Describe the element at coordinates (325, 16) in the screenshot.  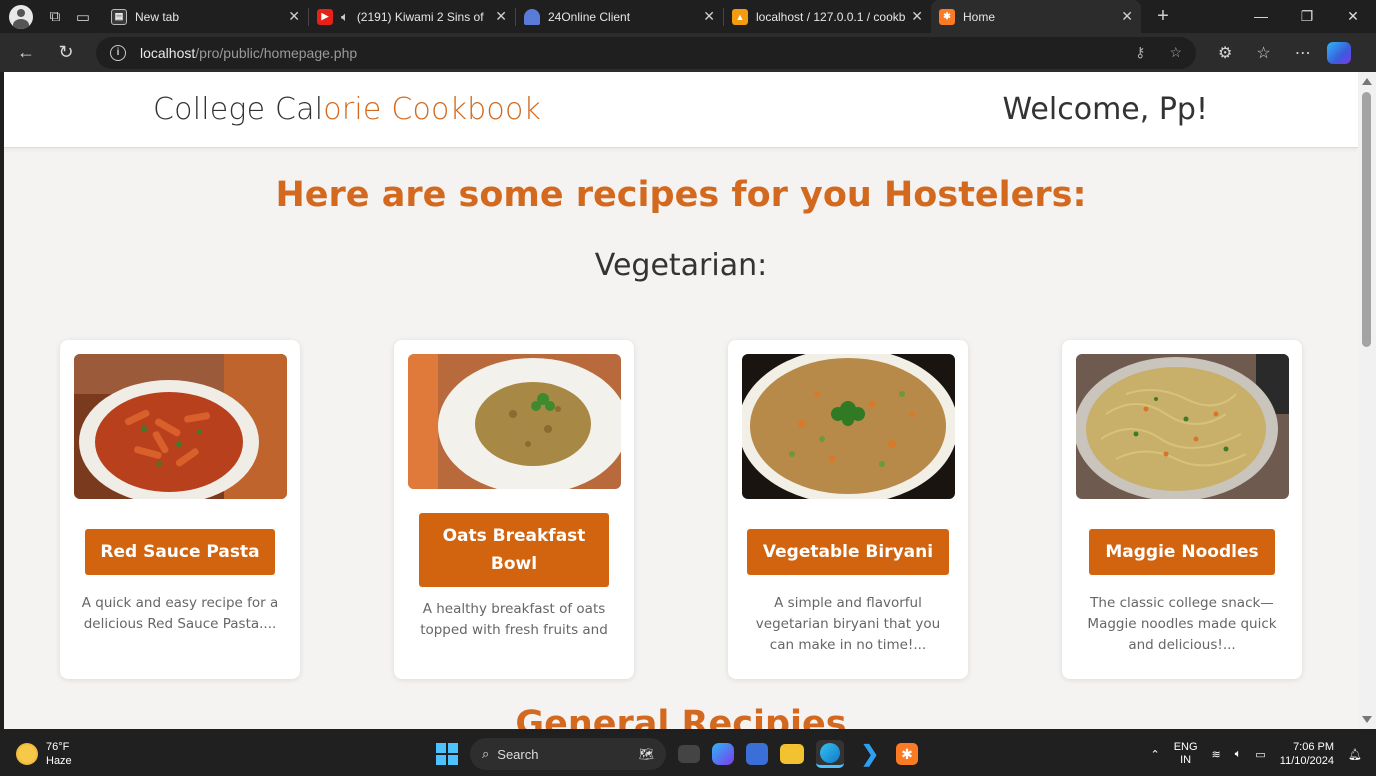
I see `youtube-icon: ▶` at that location.